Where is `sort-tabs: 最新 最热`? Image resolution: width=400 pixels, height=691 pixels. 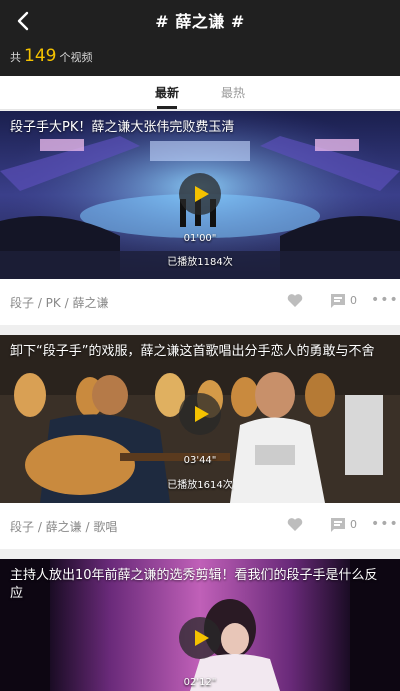
sort-tabs: 最新 最热 is located at coordinates (200, 93).